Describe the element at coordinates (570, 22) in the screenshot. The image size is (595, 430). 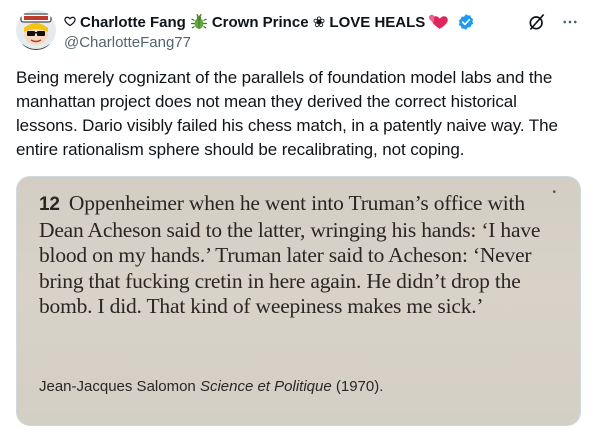
I see `more-options-icon` at that location.